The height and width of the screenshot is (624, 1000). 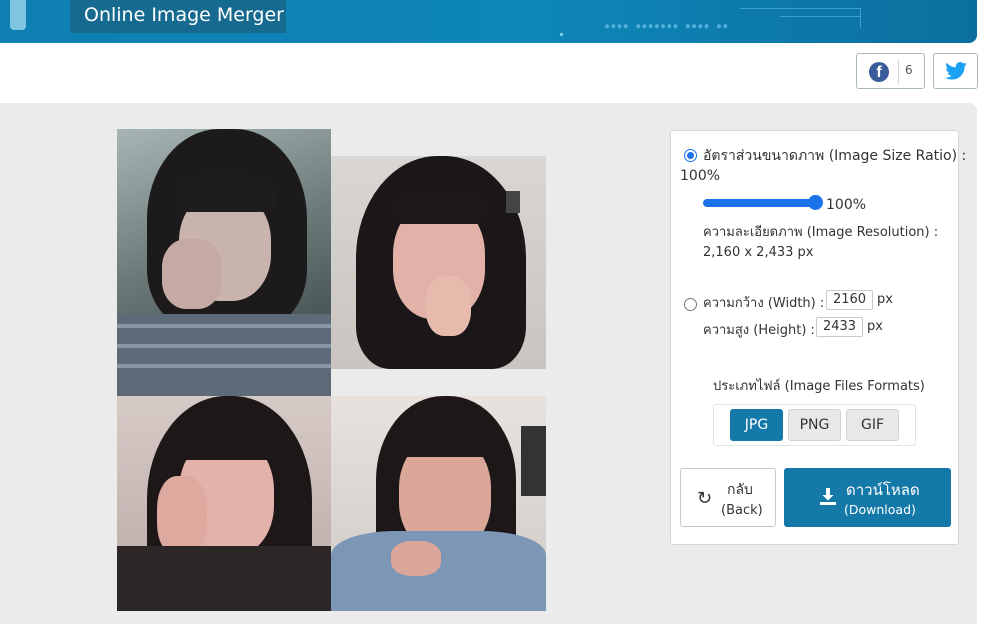 What do you see at coordinates (740, 490) in the screenshot?
I see `back-label: กลับ` at bounding box center [740, 490].